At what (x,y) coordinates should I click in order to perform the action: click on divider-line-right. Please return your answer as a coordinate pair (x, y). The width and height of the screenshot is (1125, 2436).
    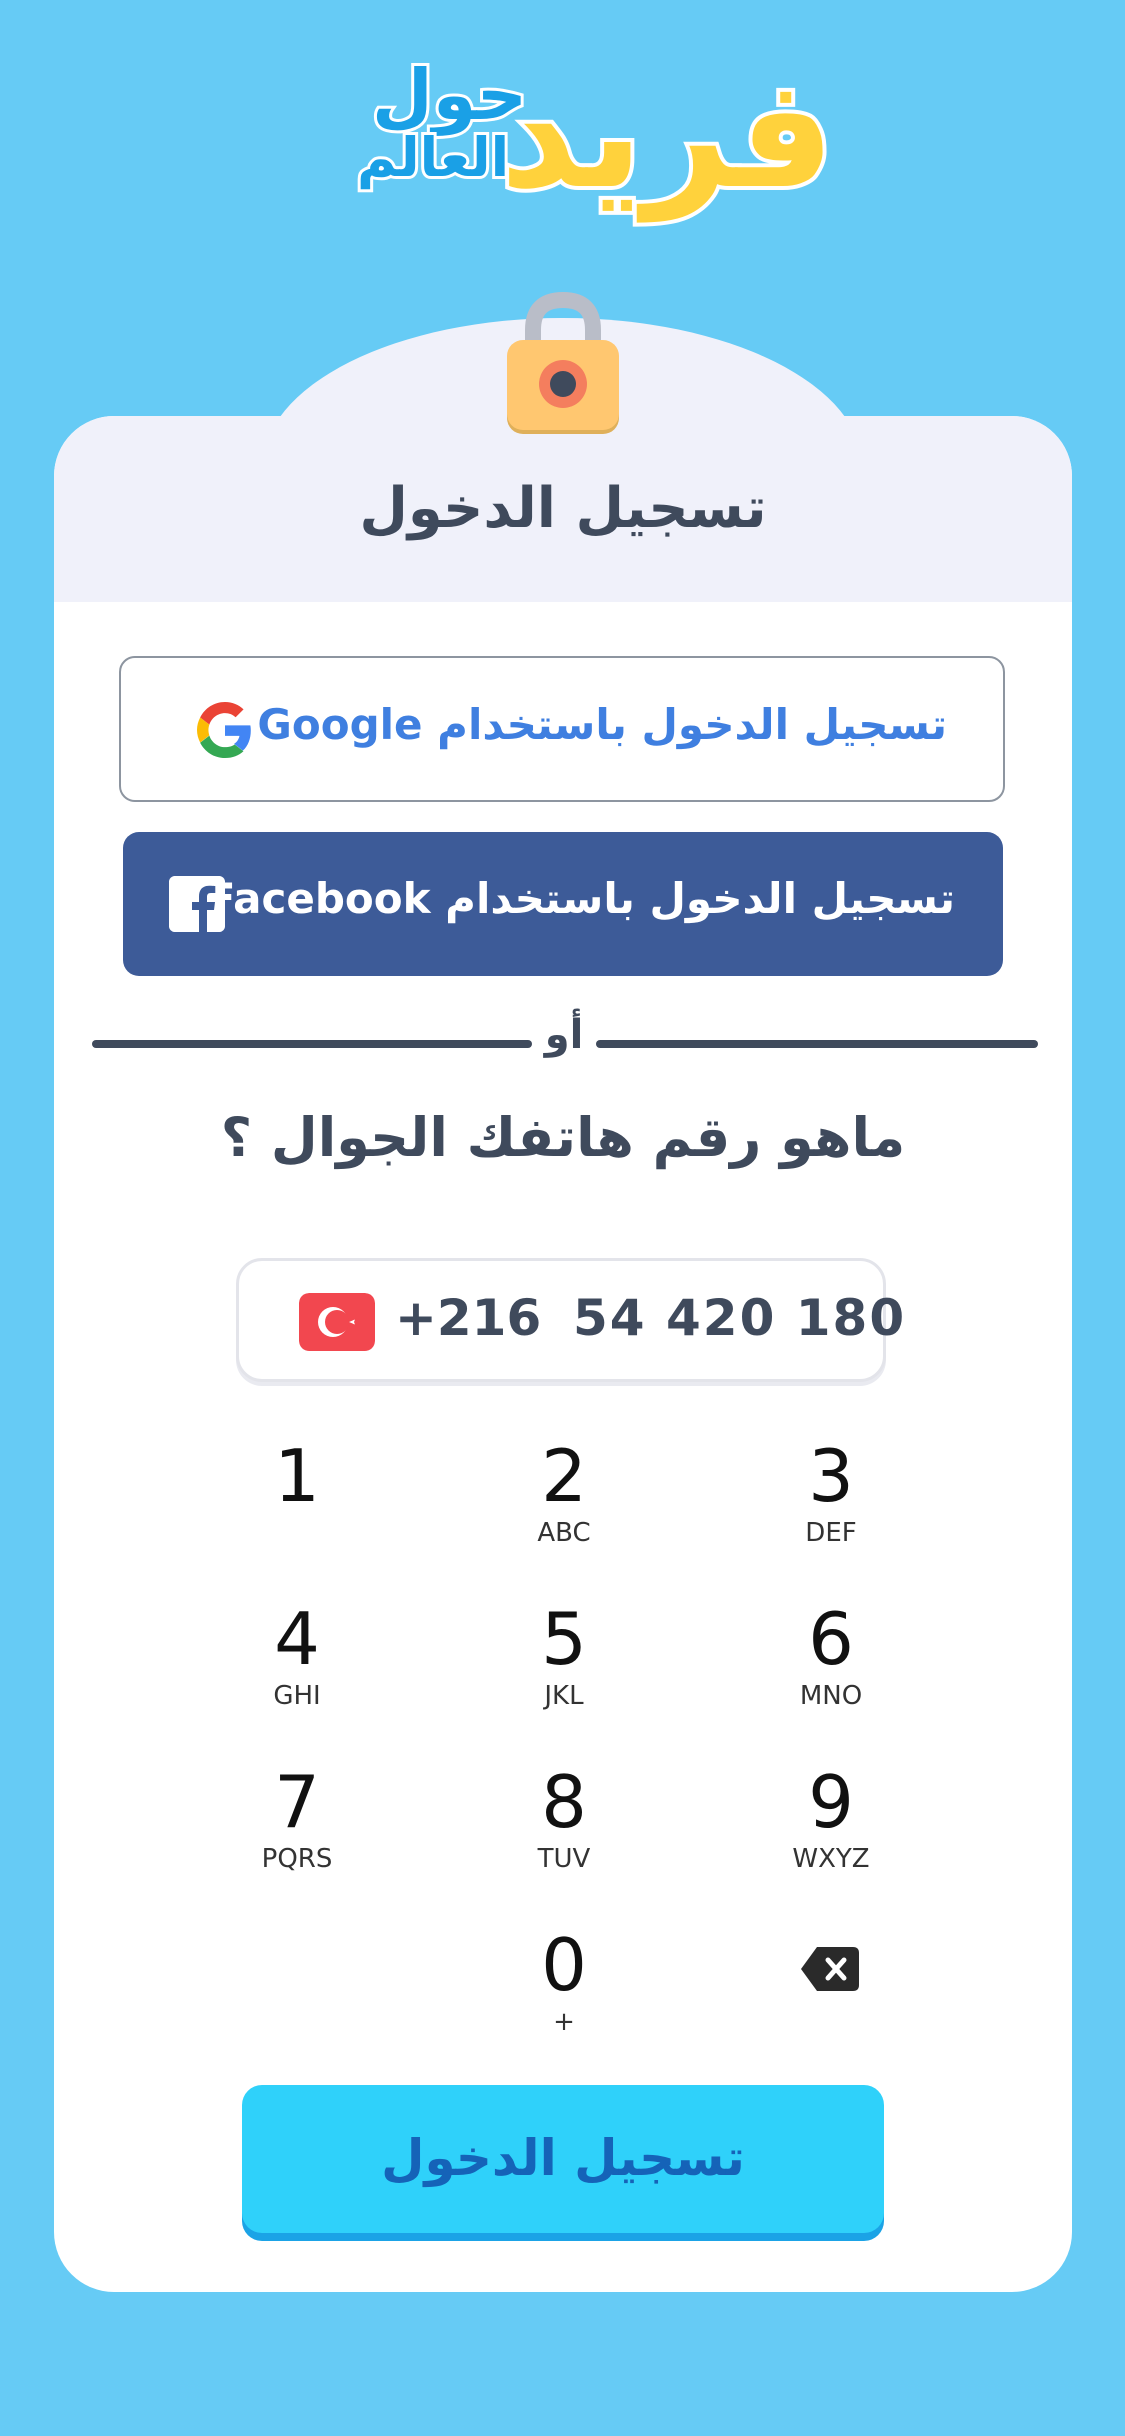
    Looking at the image, I should click on (817, 1044).